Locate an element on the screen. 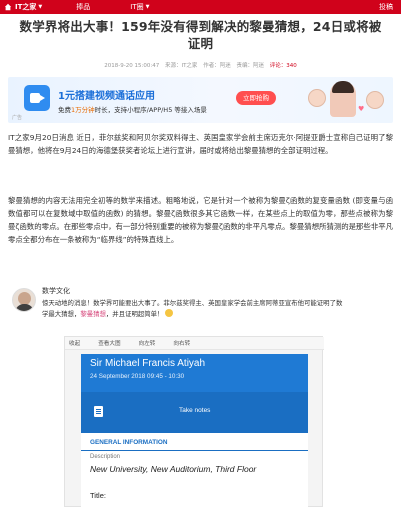  title-label: Title: is located at coordinates (98, 495).